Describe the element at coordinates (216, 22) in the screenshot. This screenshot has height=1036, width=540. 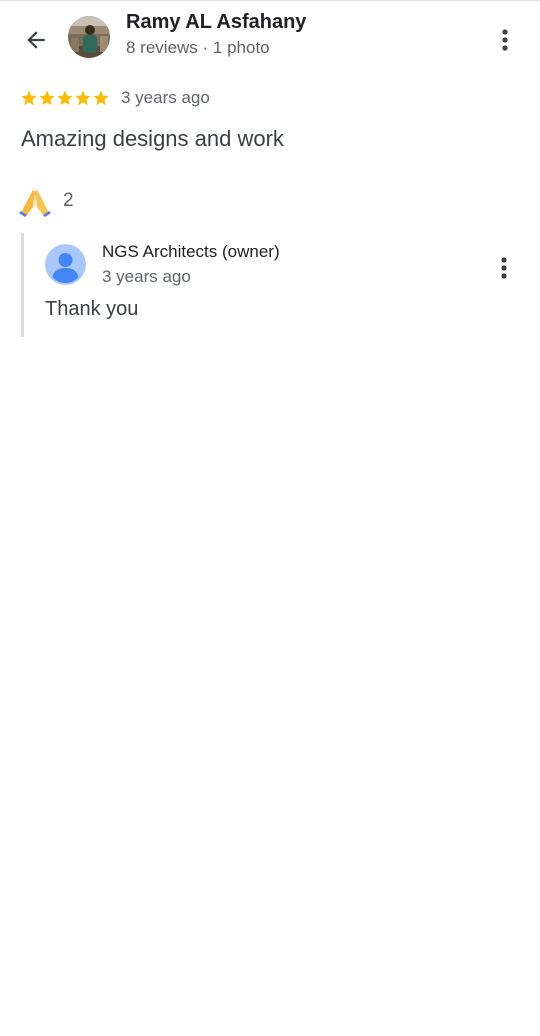
I see `reviewer-name: Ramy AL Asfahany` at that location.